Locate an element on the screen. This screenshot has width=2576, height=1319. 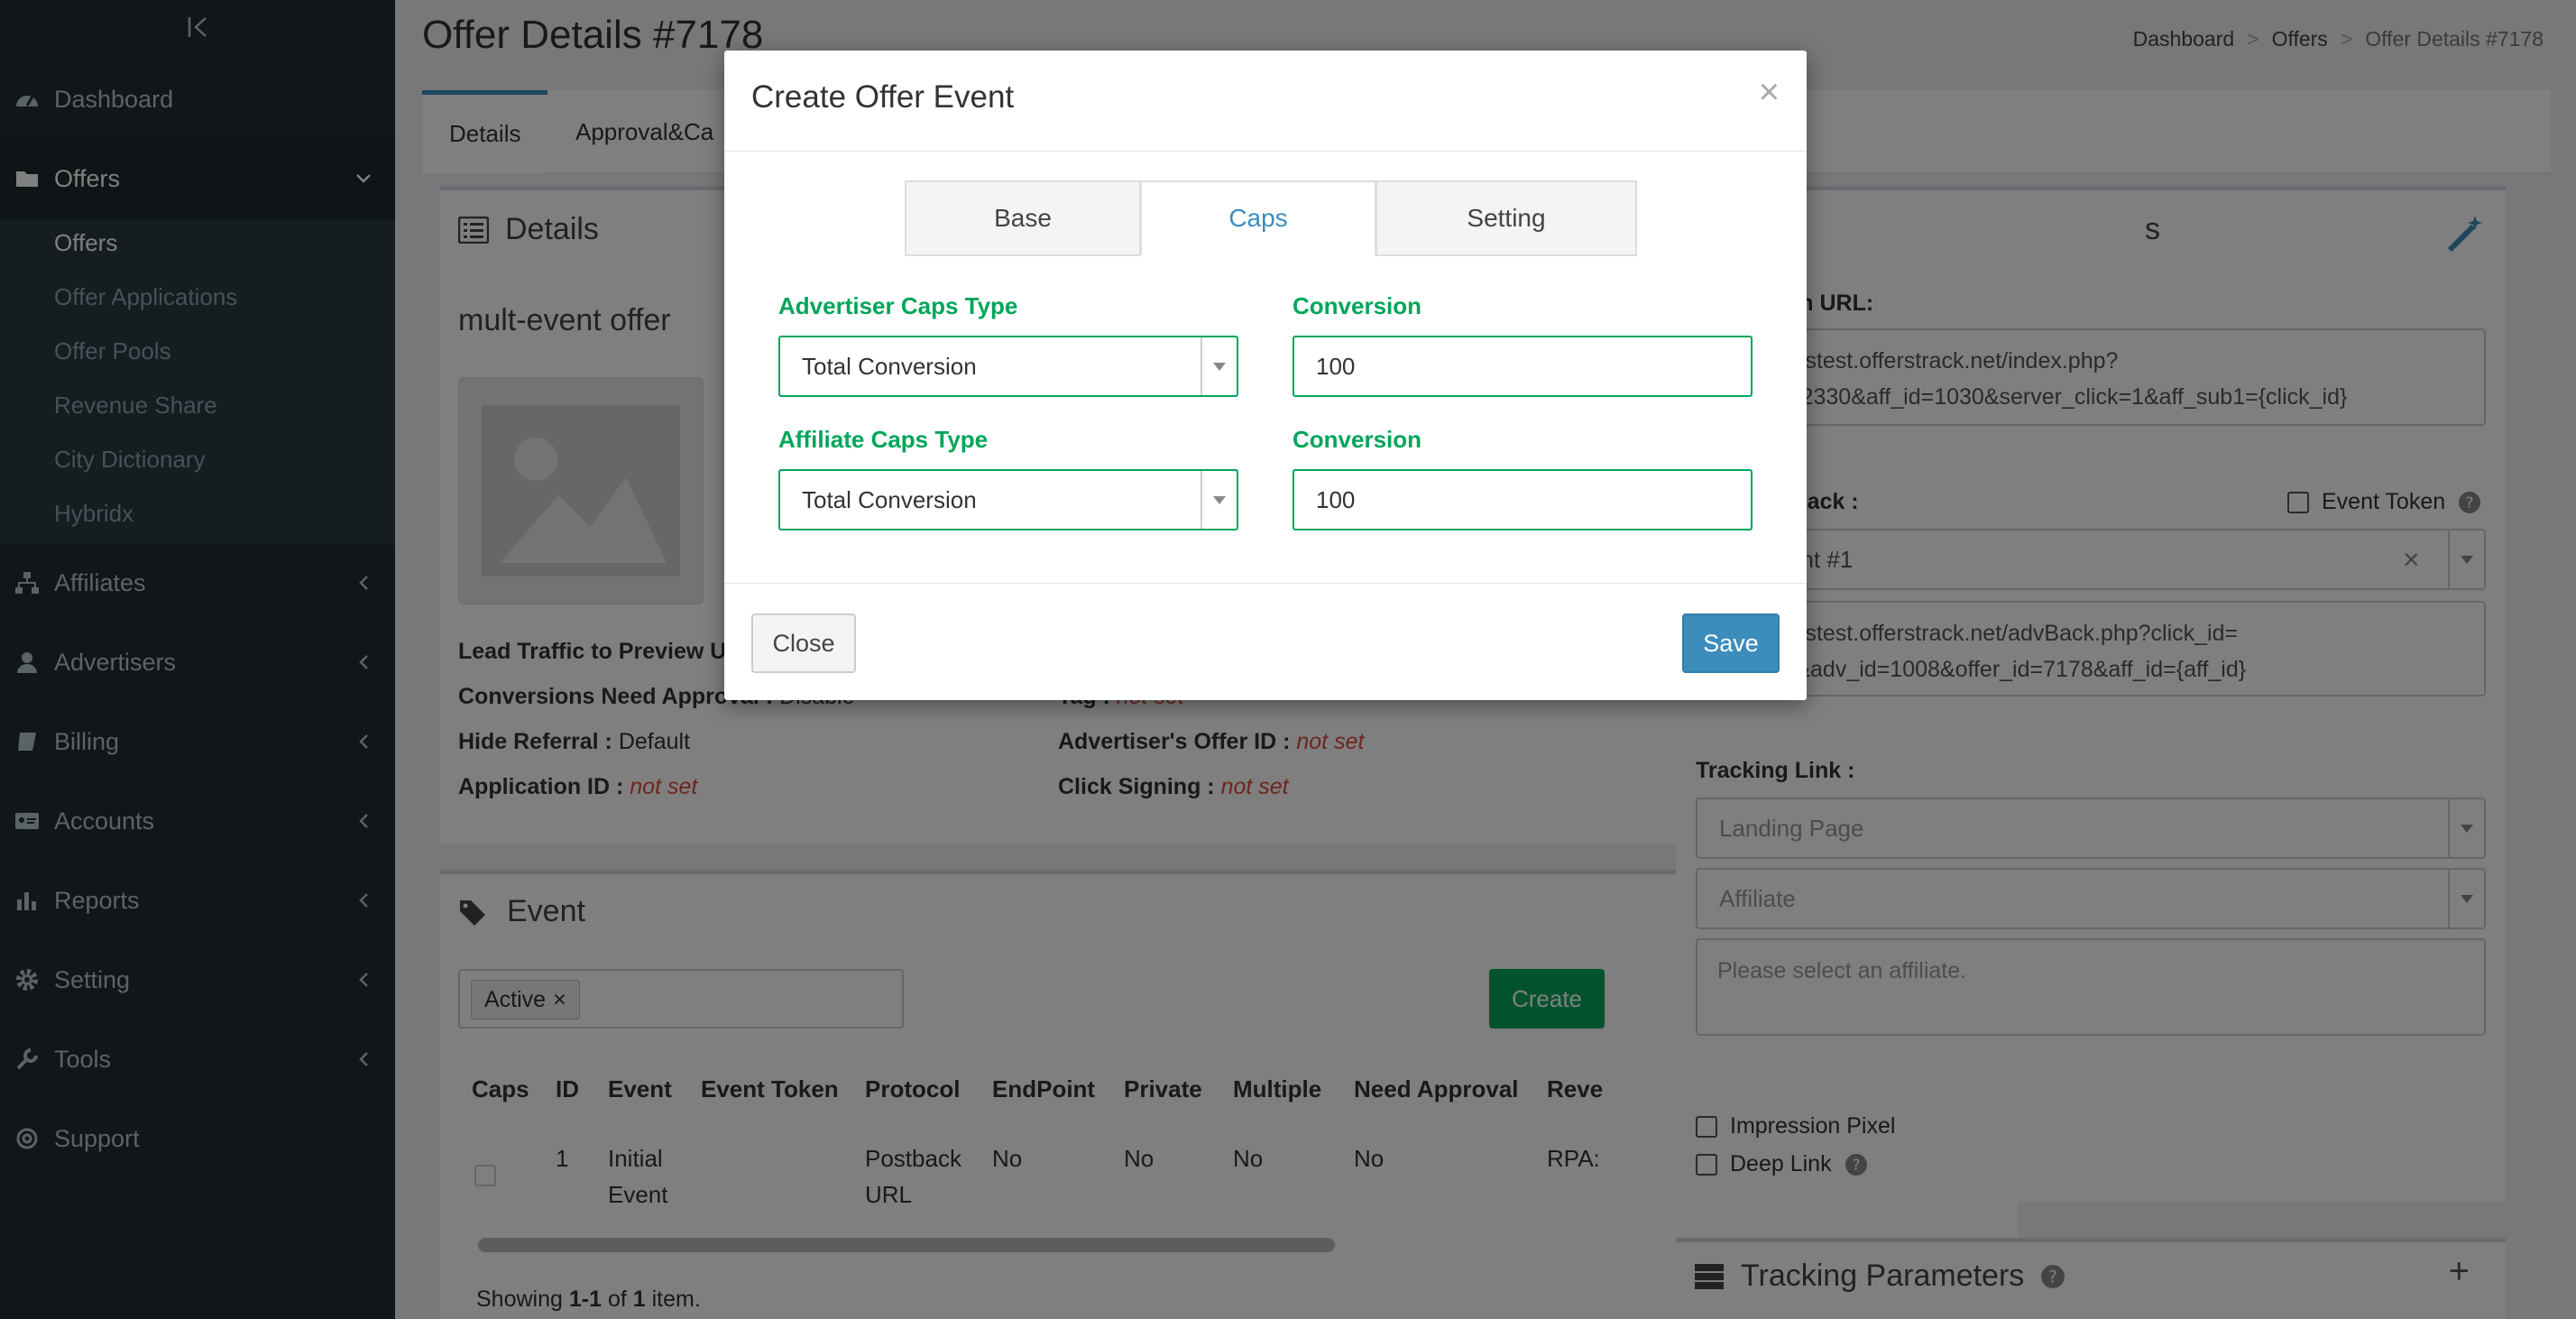
modal-header: Create Offer Event × is located at coordinates (1265, 102).